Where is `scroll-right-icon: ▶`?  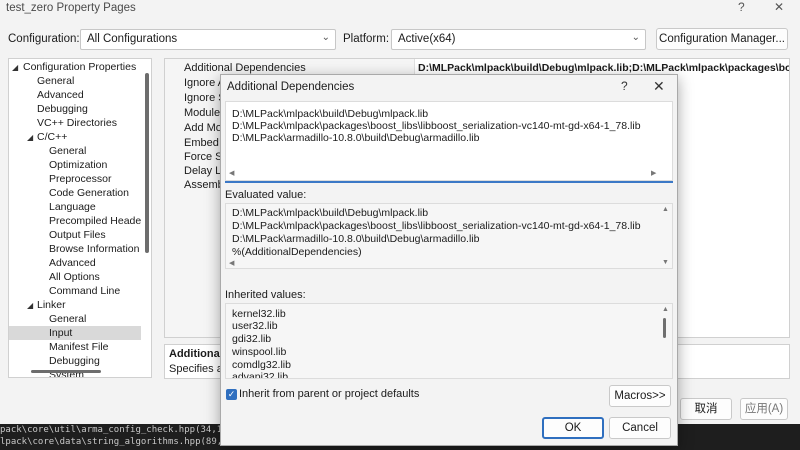 scroll-right-icon: ▶ is located at coordinates (653, 173).